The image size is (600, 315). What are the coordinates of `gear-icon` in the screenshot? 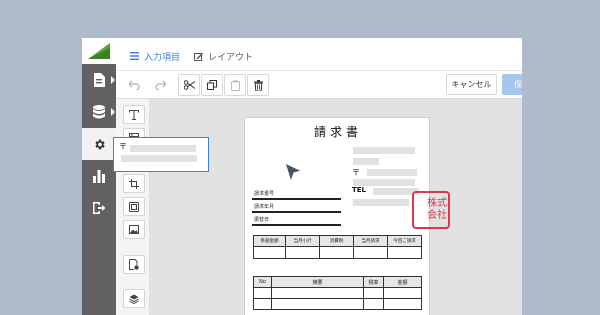 It's located at (99, 144).